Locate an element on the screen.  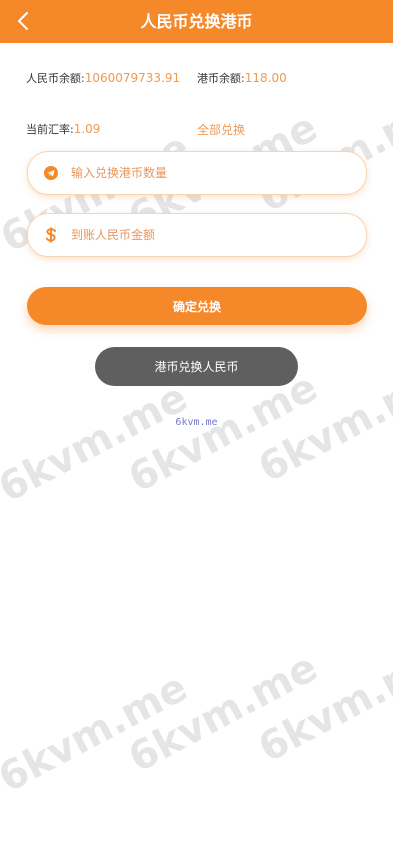
rmb-amount-field is located at coordinates (197, 235).